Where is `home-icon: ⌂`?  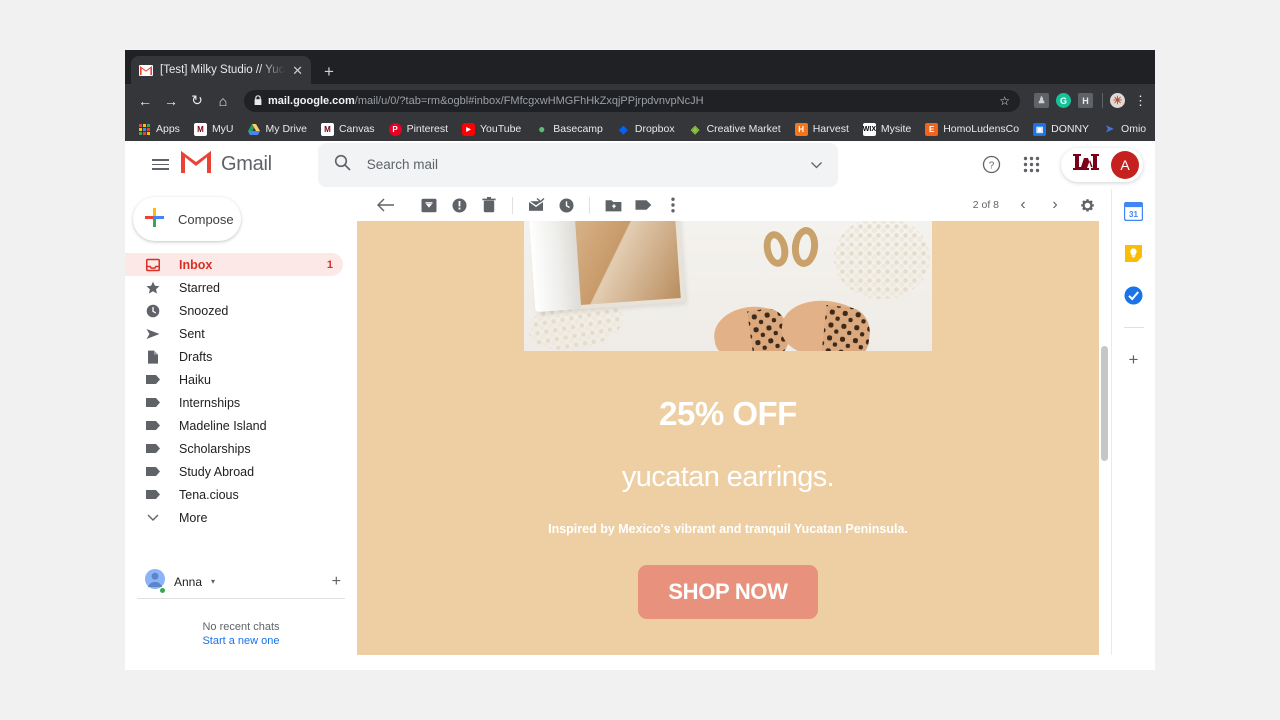
home-icon: ⌂ is located at coordinates (223, 101).